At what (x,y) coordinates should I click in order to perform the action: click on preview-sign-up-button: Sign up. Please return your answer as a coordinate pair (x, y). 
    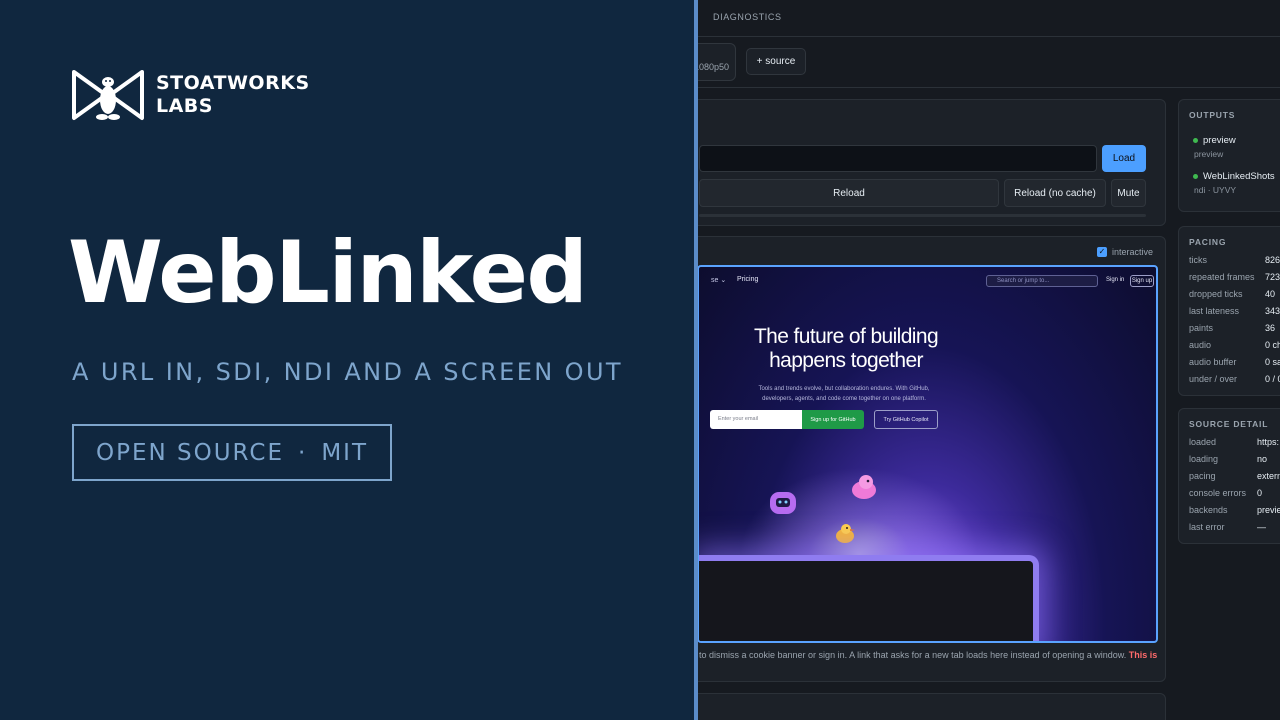
    Looking at the image, I should click on (1142, 281).